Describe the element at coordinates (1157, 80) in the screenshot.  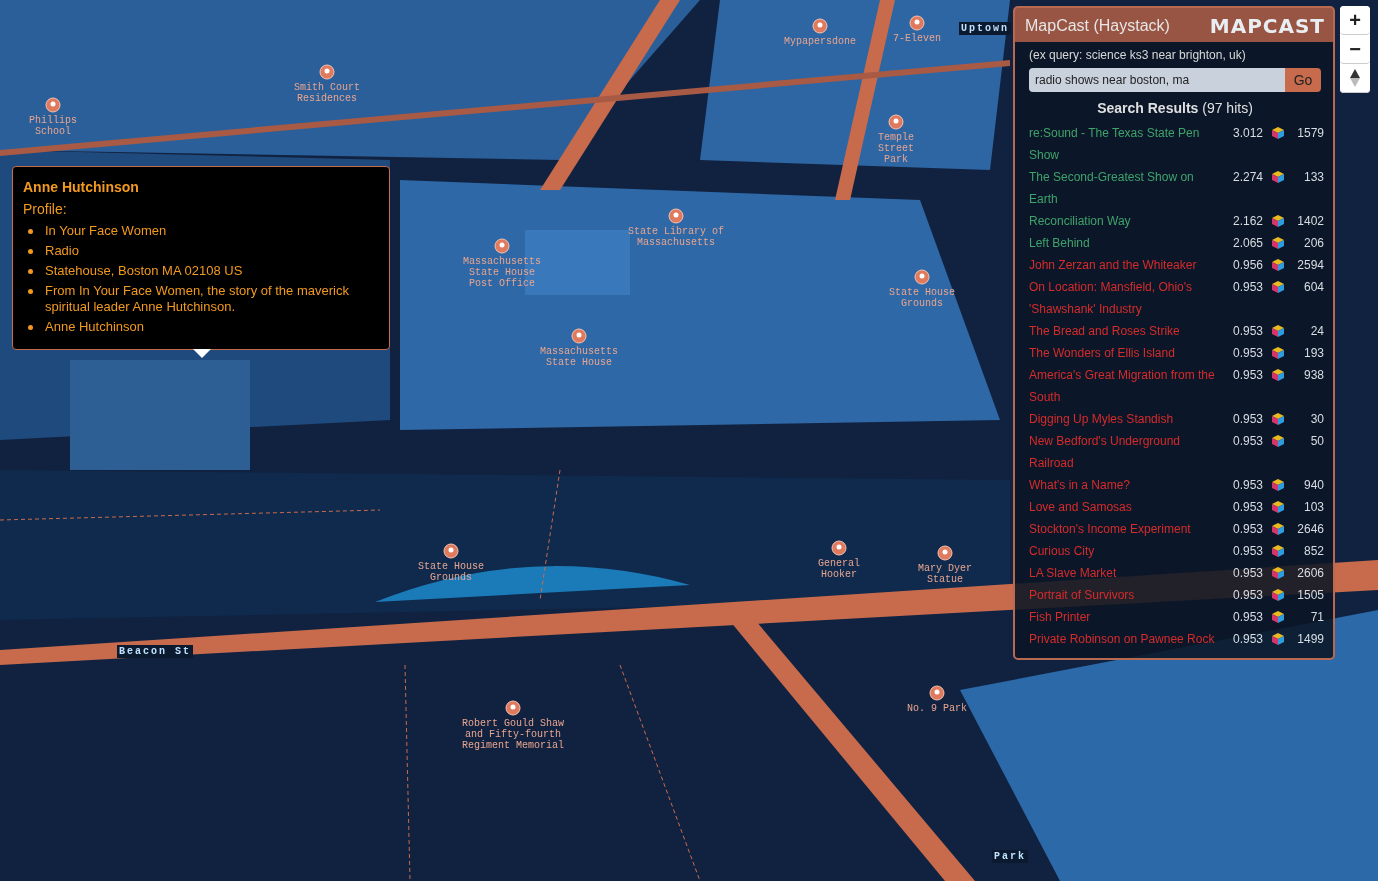
I see `search-field: radio shows near boston, ma` at that location.